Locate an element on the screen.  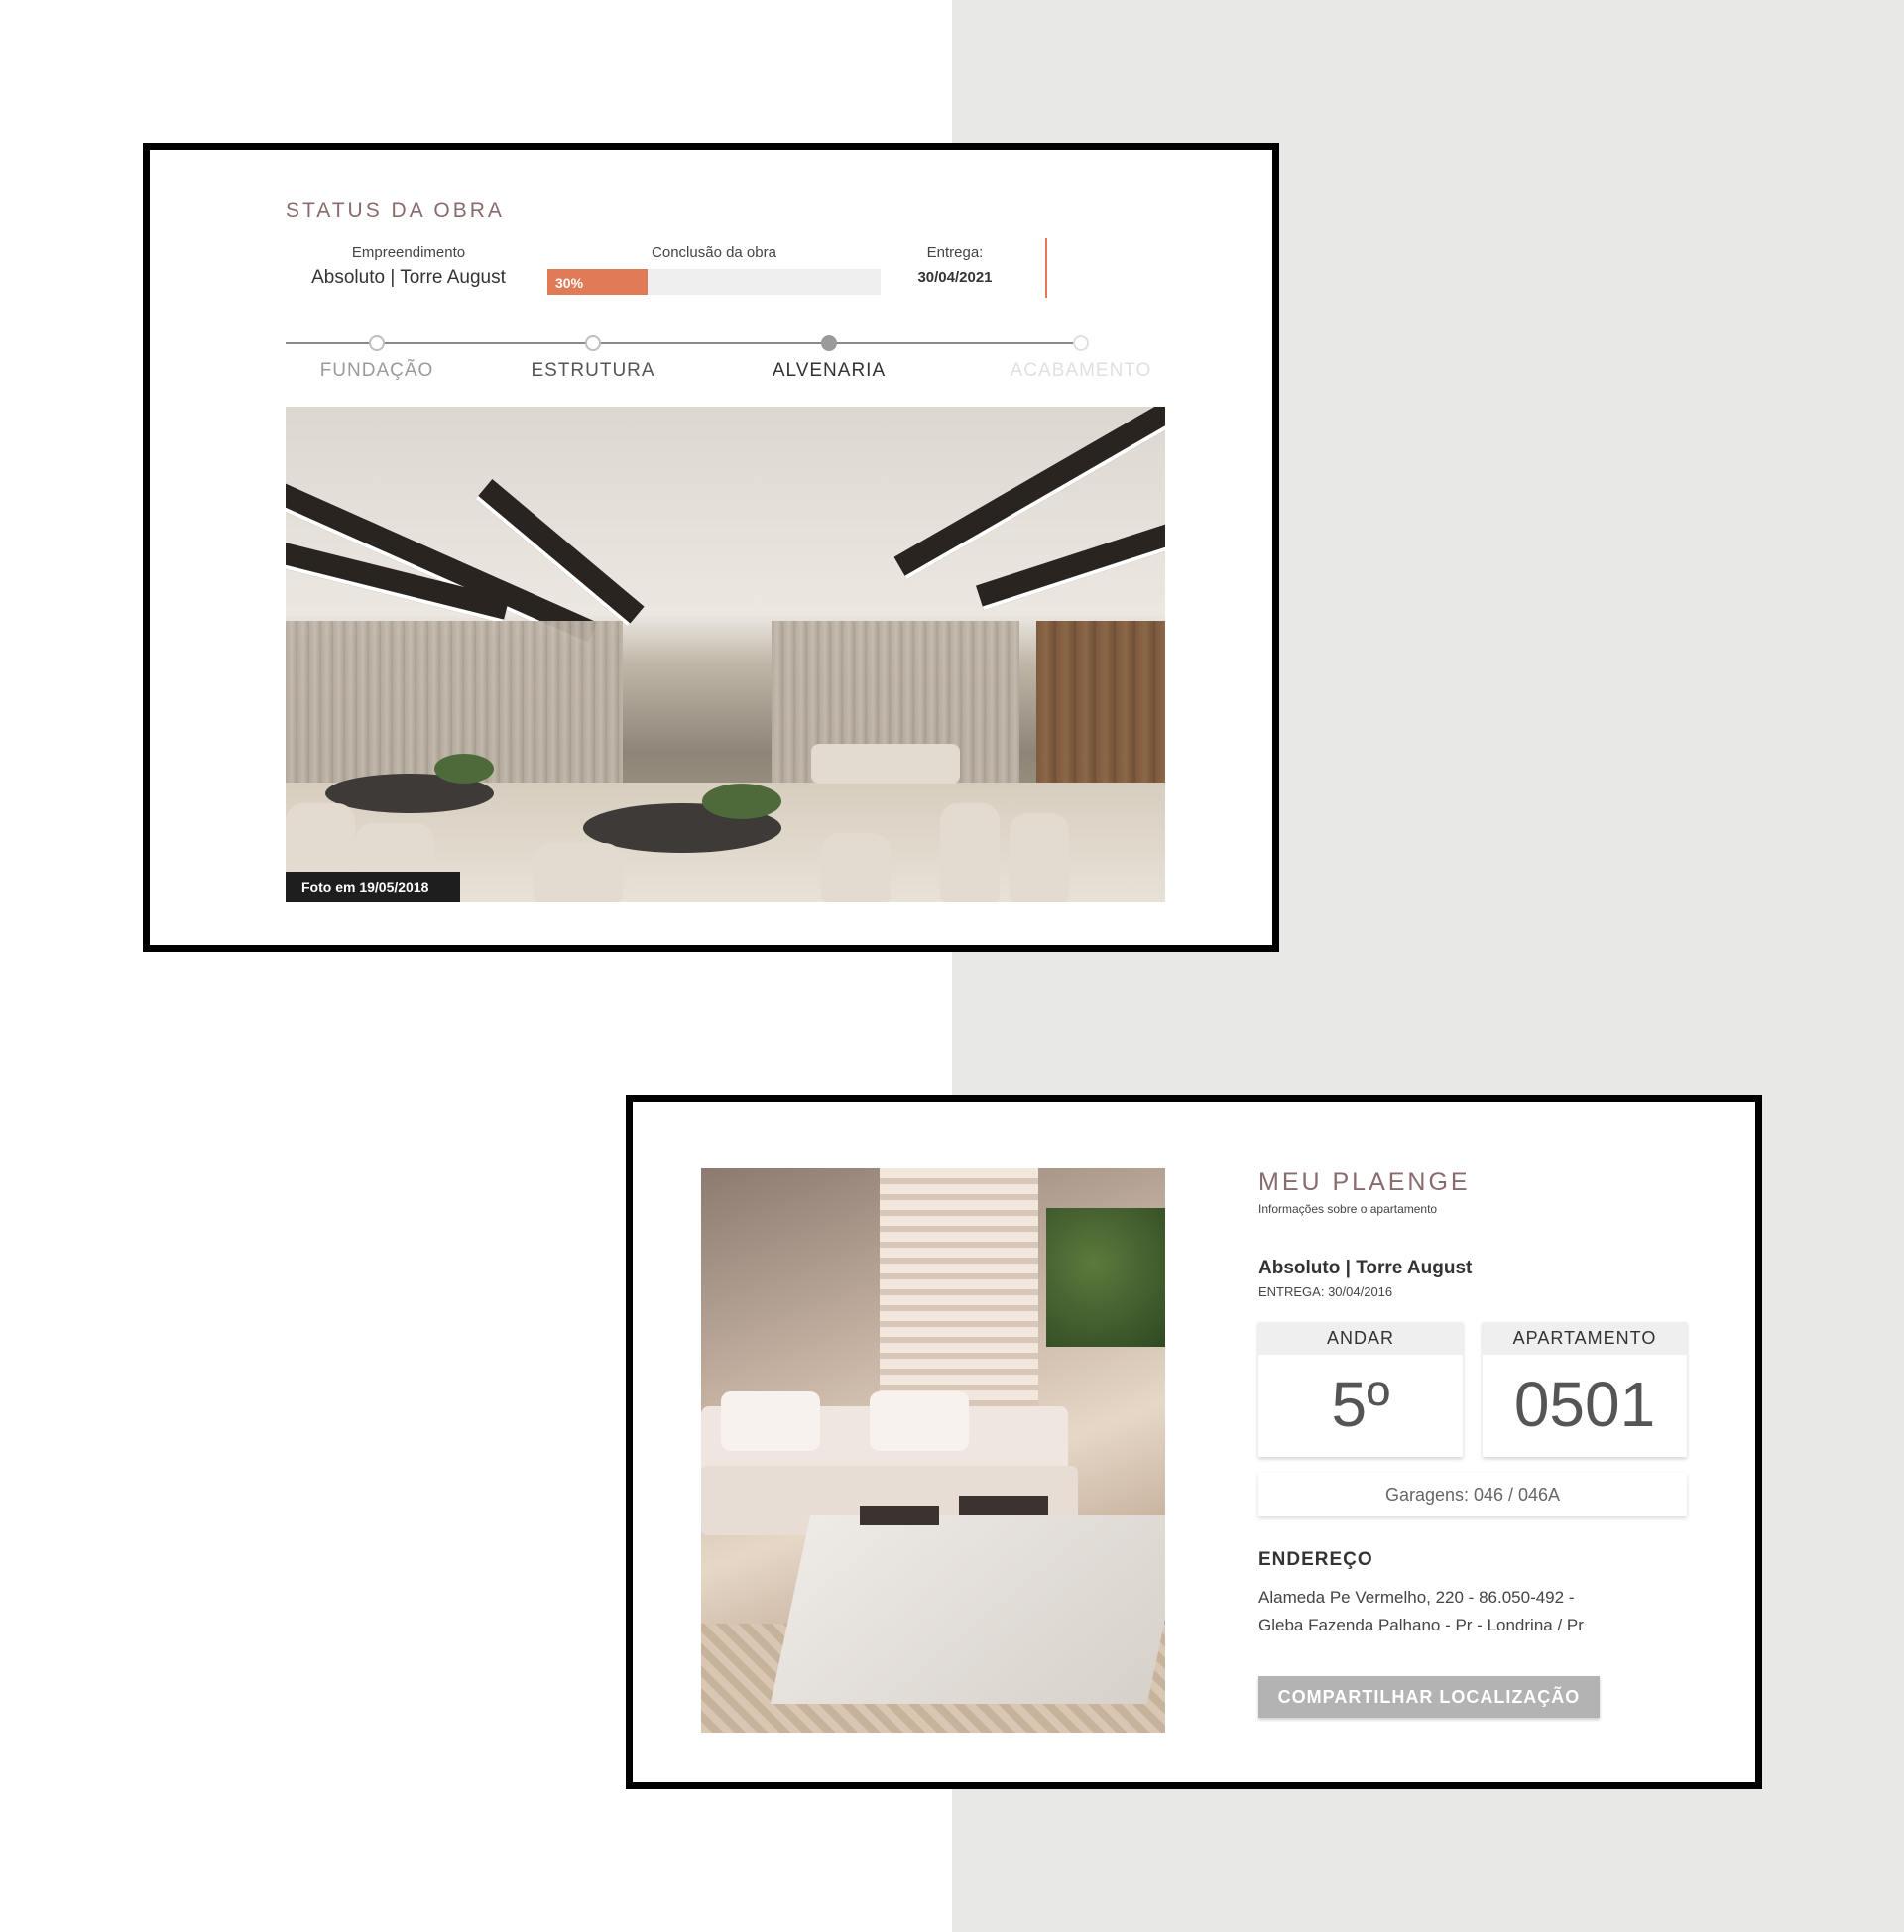
apartment-photo is located at coordinates (933, 1450).